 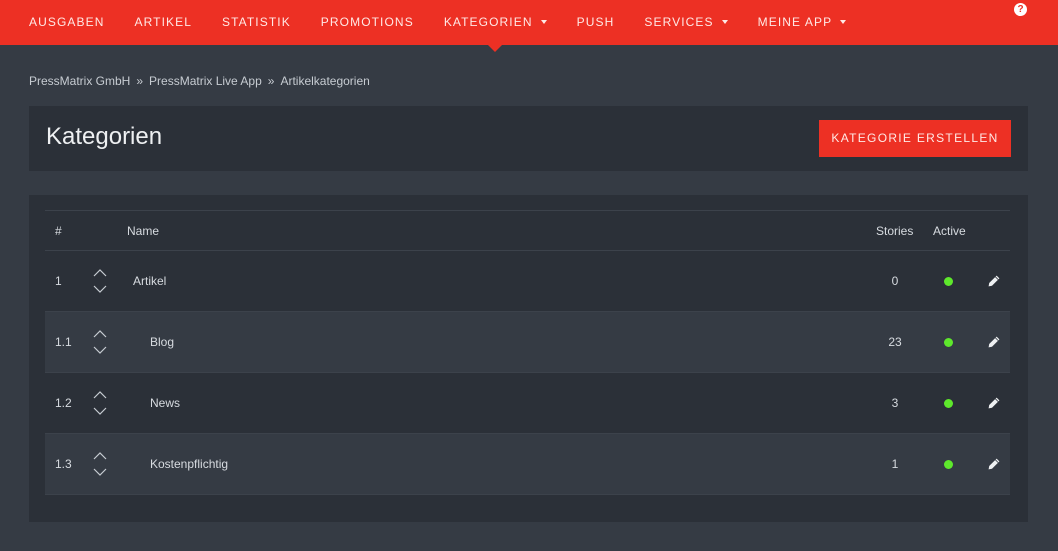 I want to click on category-name: Blog, so click(x=162, y=342).